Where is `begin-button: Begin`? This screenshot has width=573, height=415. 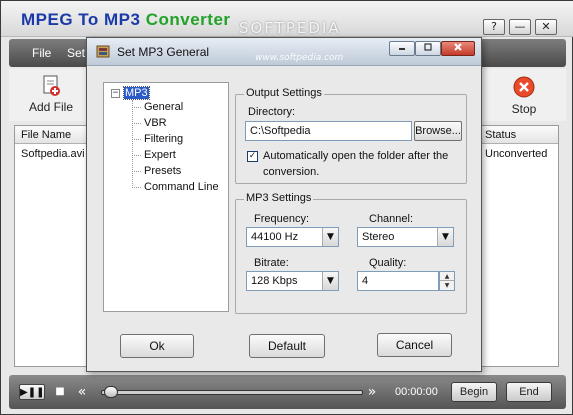
begin-button: Begin is located at coordinates (474, 392).